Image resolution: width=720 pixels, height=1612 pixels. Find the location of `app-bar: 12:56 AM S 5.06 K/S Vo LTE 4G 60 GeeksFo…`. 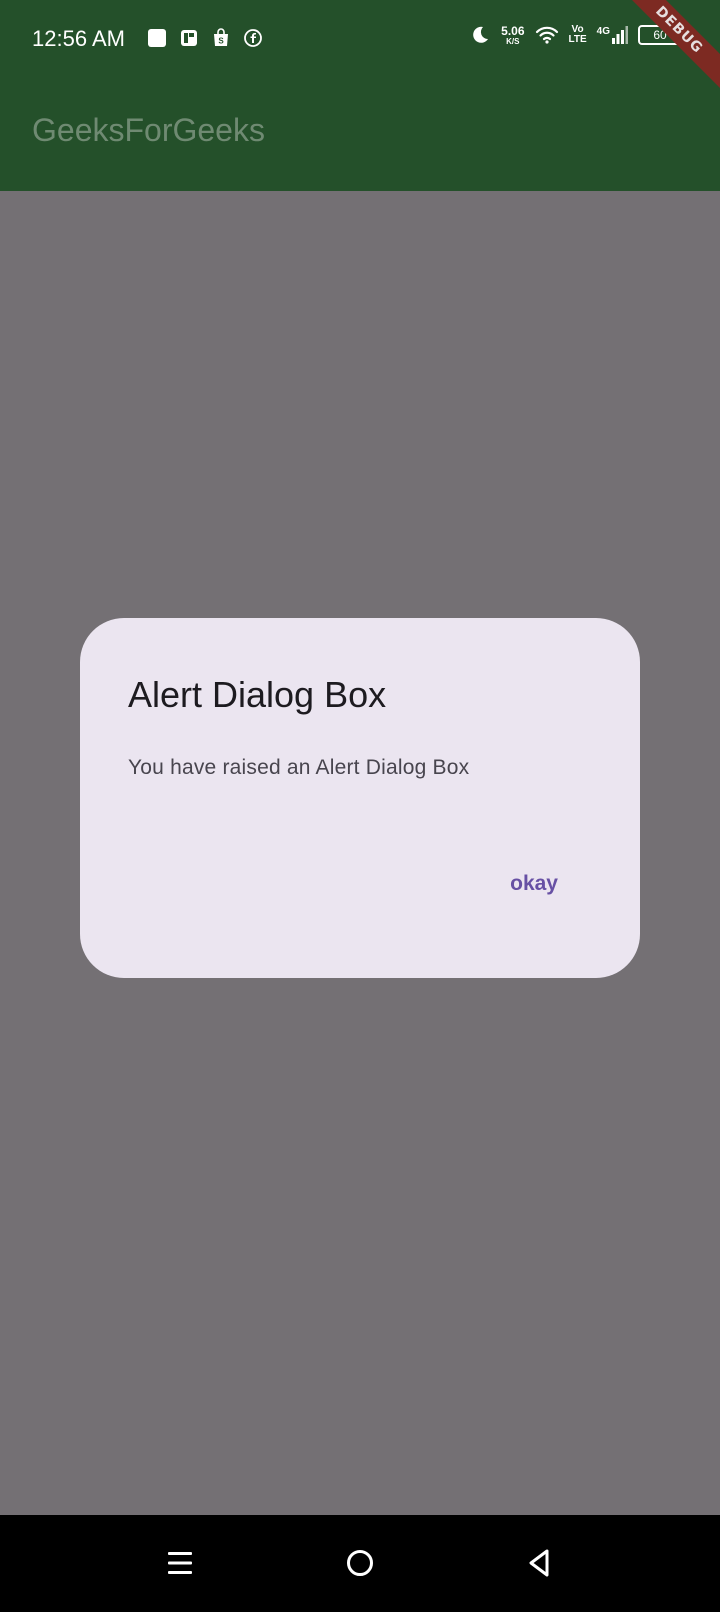

app-bar: 12:56 AM S 5.06 K/S Vo LTE 4G 60 GeeksFo… is located at coordinates (360, 95).